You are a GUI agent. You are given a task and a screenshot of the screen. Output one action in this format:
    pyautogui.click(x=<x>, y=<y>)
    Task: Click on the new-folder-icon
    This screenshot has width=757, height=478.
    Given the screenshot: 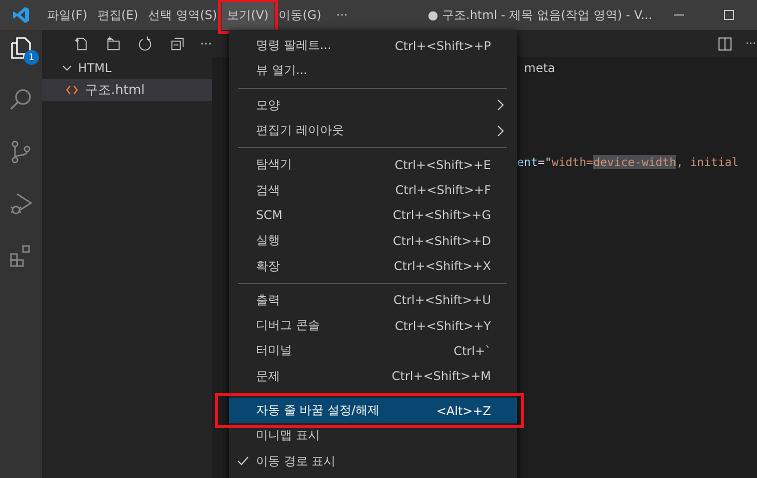 What is the action you would take?
    pyautogui.click(x=114, y=44)
    